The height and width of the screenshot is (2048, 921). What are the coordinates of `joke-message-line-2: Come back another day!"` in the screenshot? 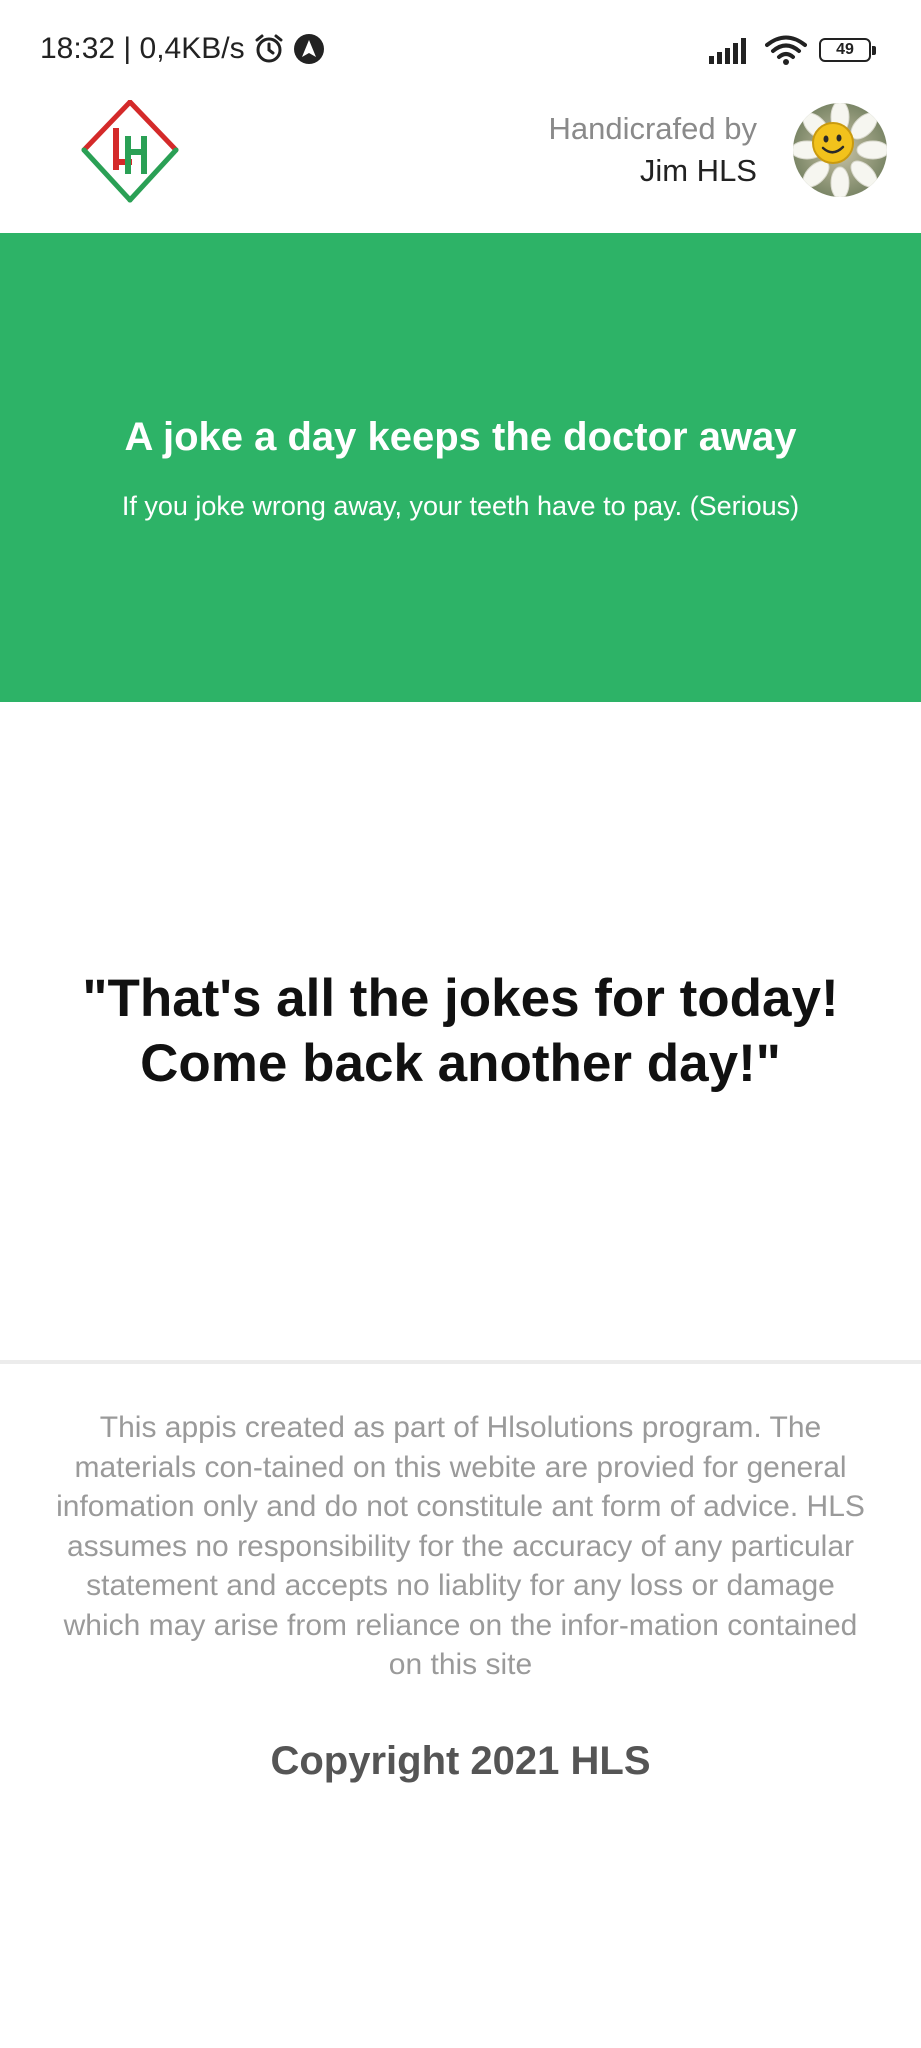 It's located at (460, 1063).